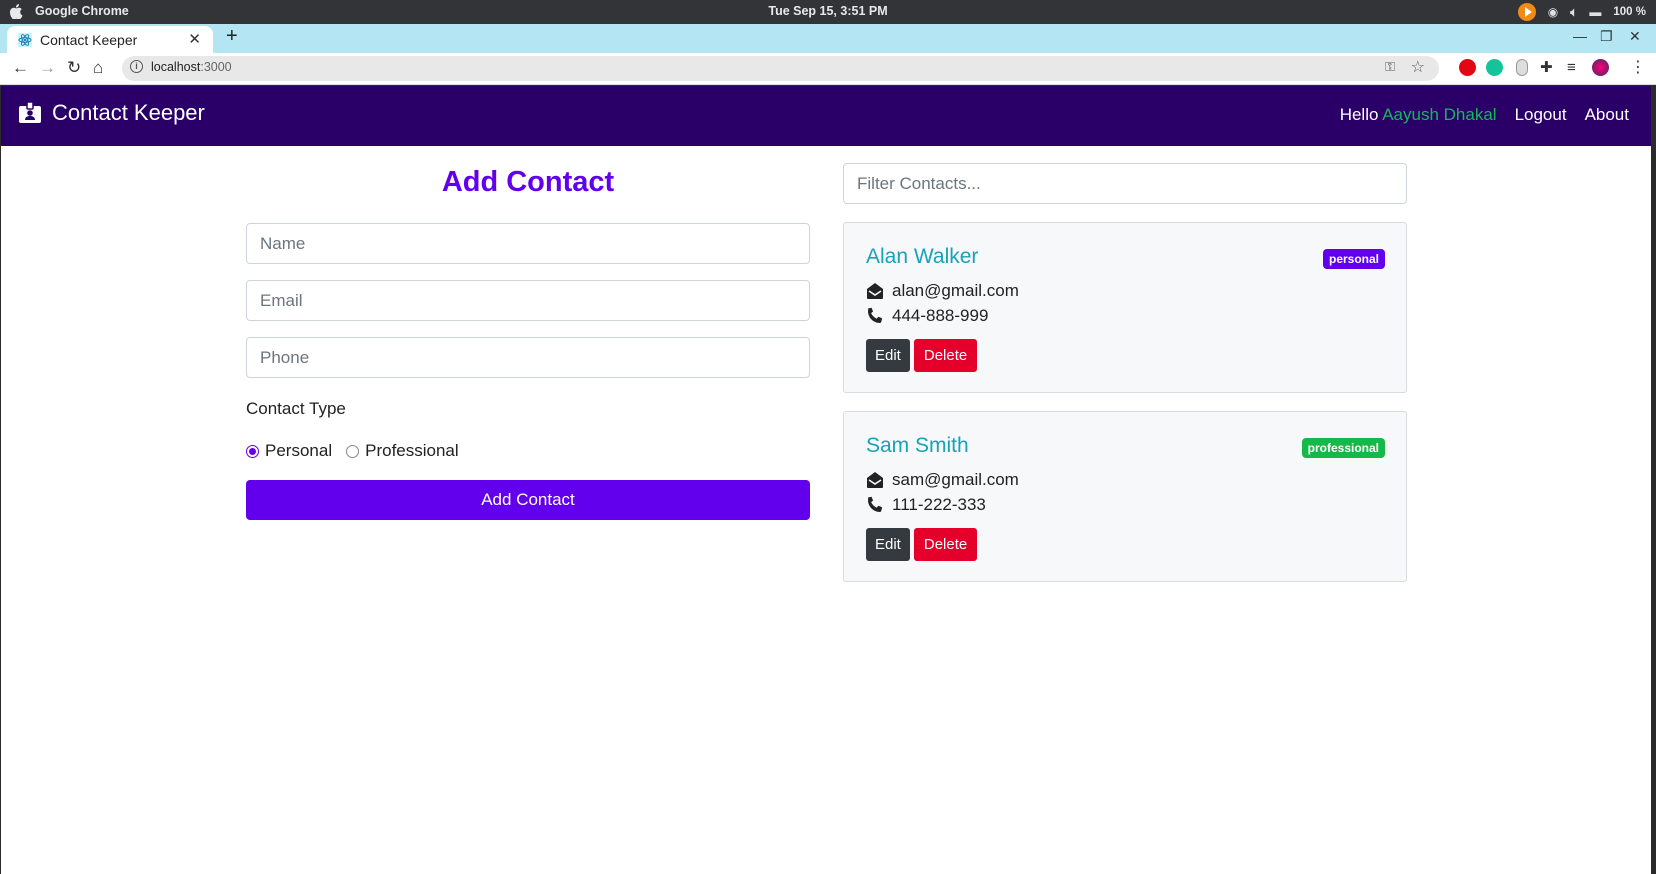 This screenshot has width=1656, height=874. Describe the element at coordinates (1573, 12) in the screenshot. I see `volume-icon: 🔈︎` at that location.